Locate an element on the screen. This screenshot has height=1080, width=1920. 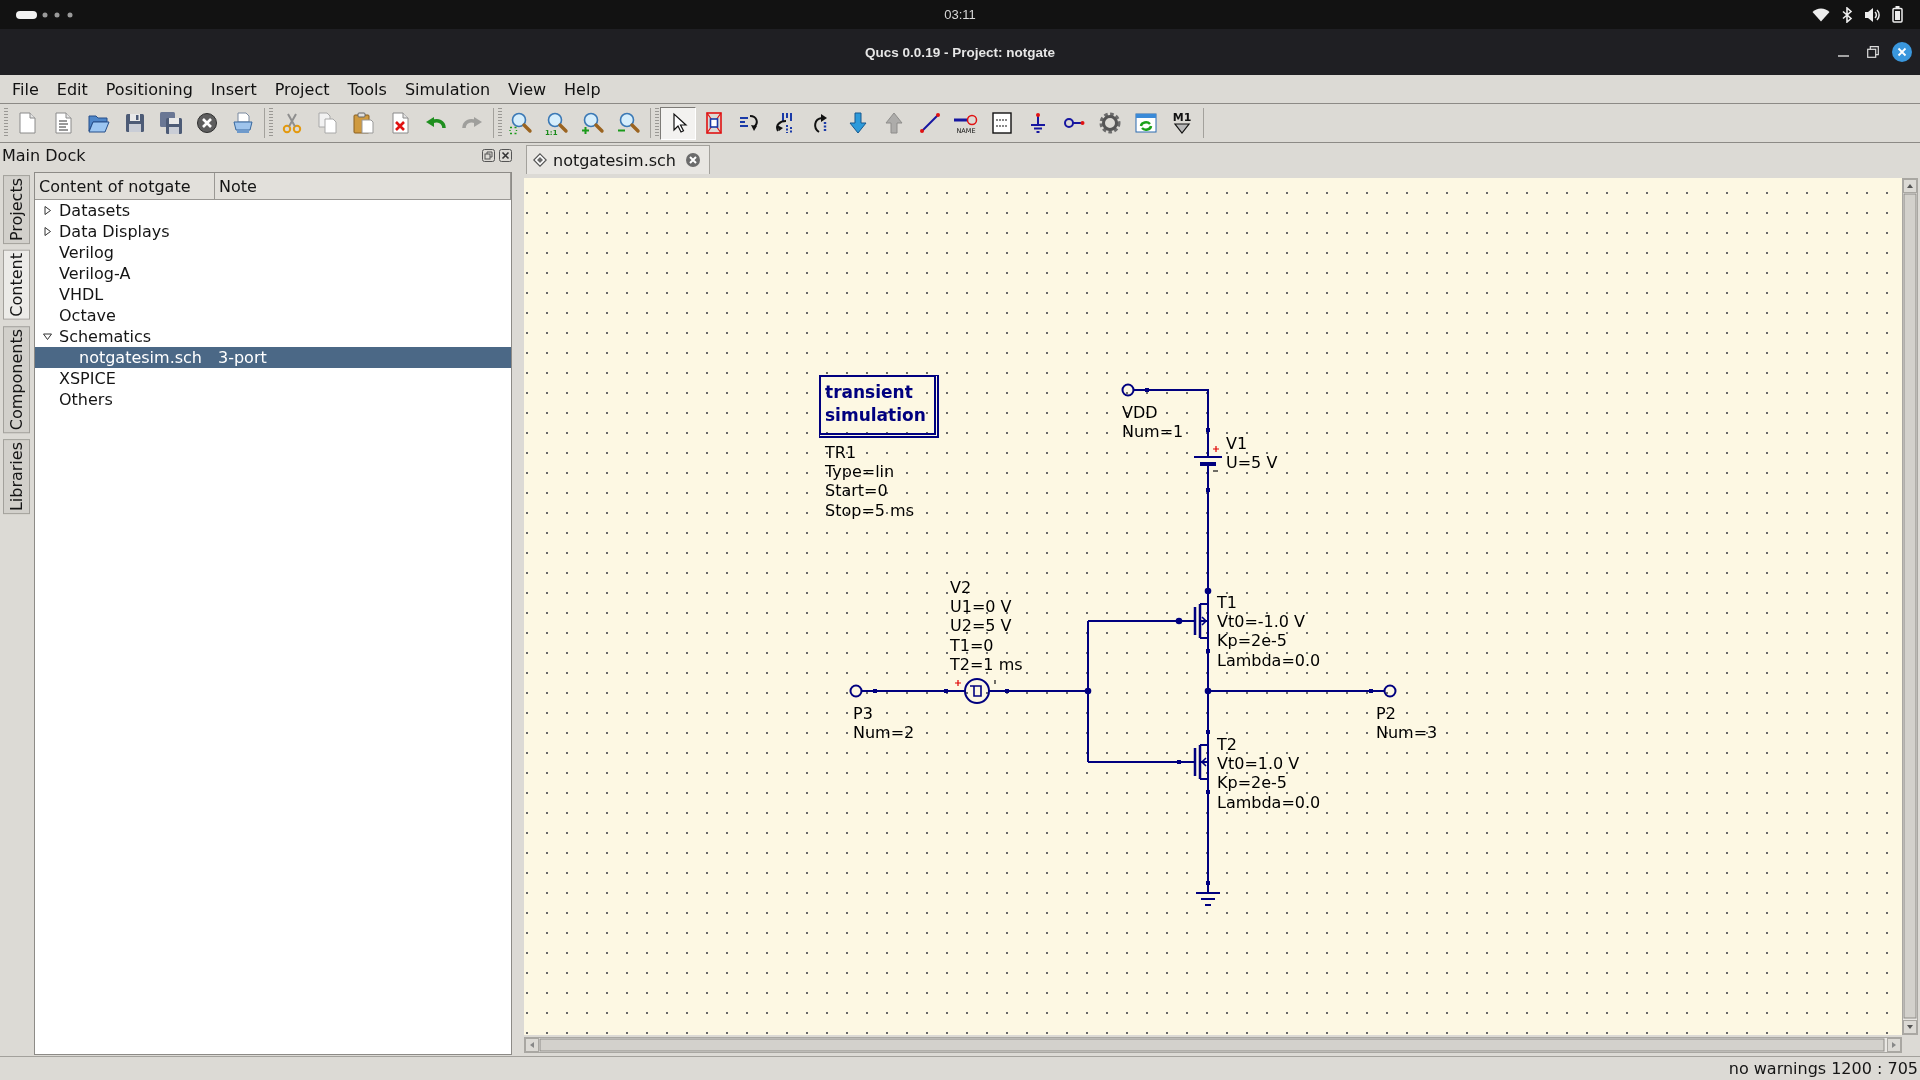
side-tab: Components is located at coordinates (16, 379).